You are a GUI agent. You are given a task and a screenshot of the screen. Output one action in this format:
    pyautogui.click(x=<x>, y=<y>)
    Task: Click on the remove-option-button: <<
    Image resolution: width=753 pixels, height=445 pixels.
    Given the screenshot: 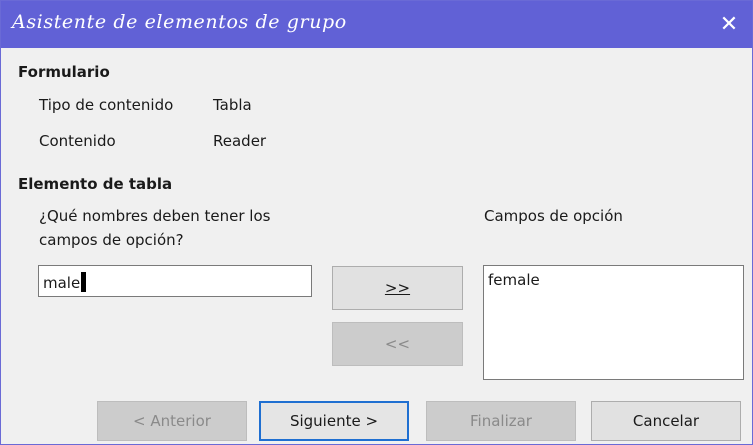 What is the action you would take?
    pyautogui.click(x=397, y=344)
    